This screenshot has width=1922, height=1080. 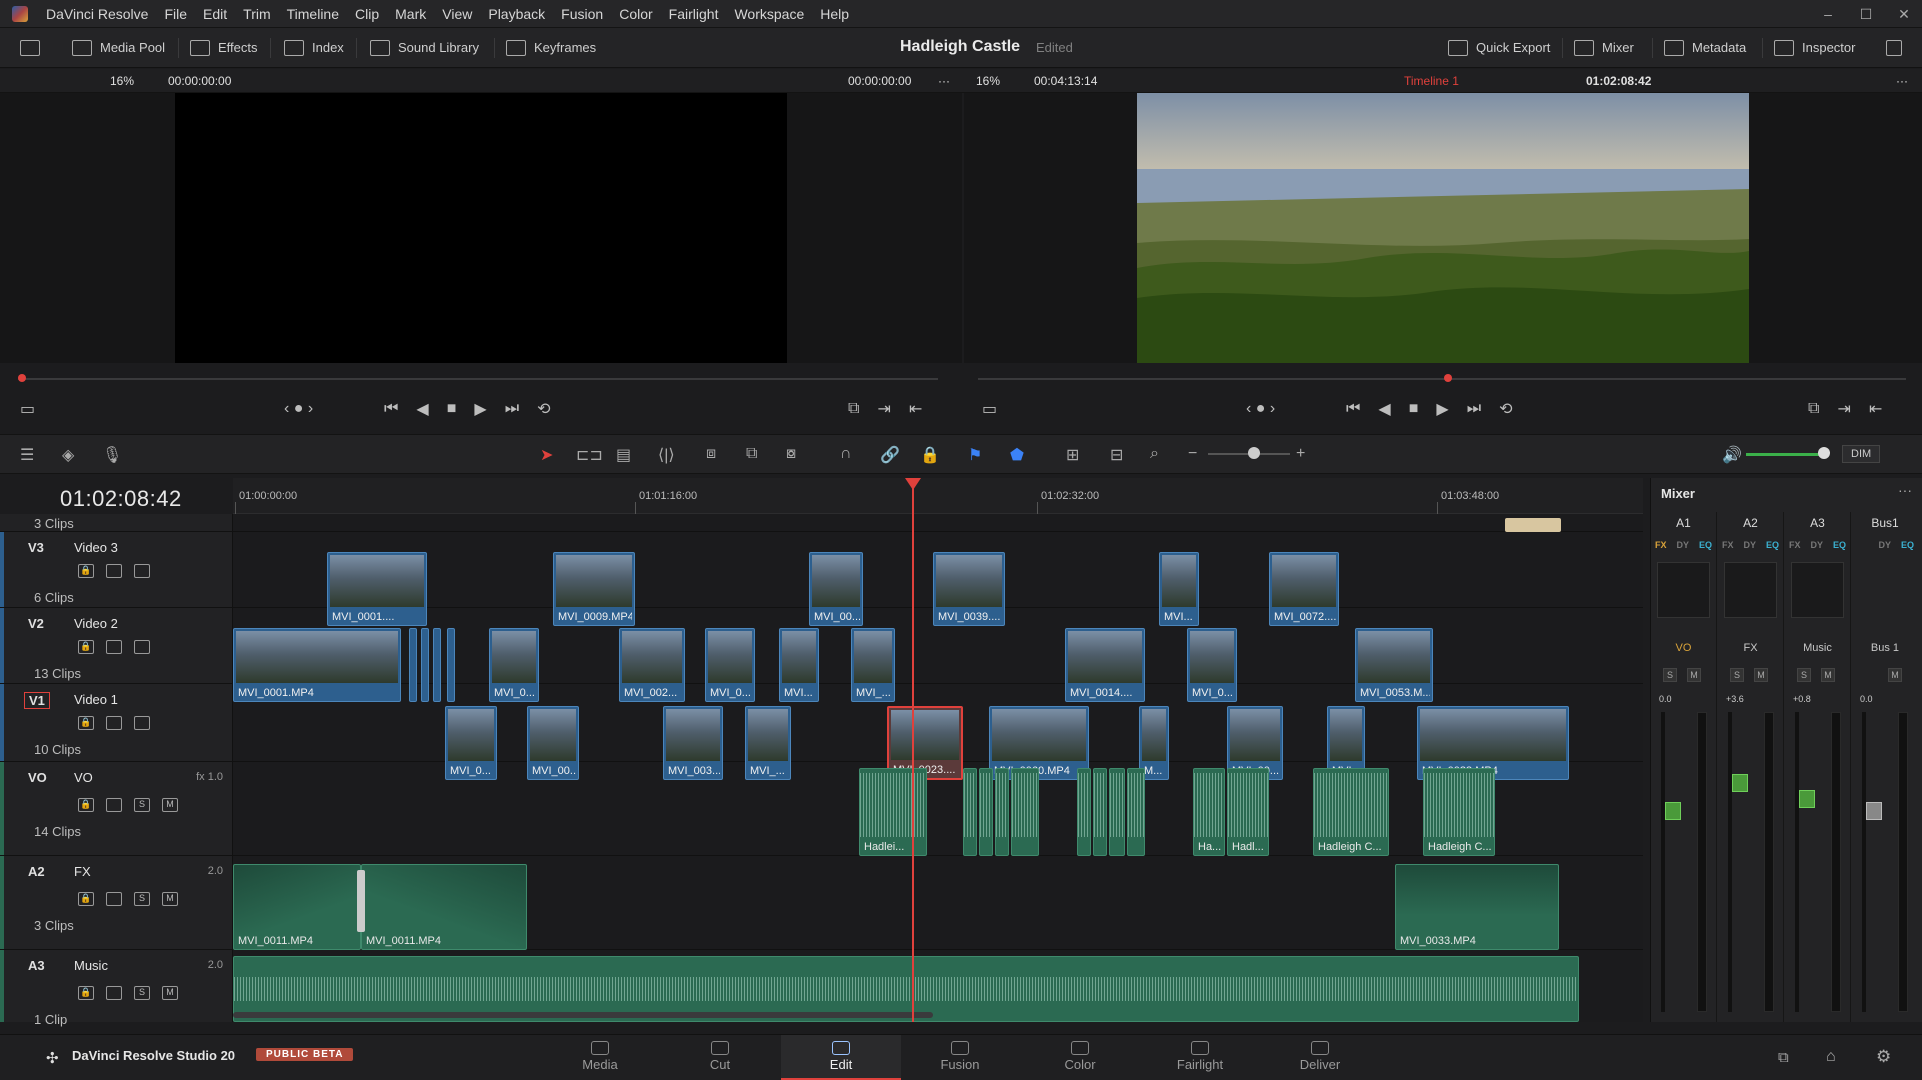 I want to click on track-name: Music, so click(x=91, y=965).